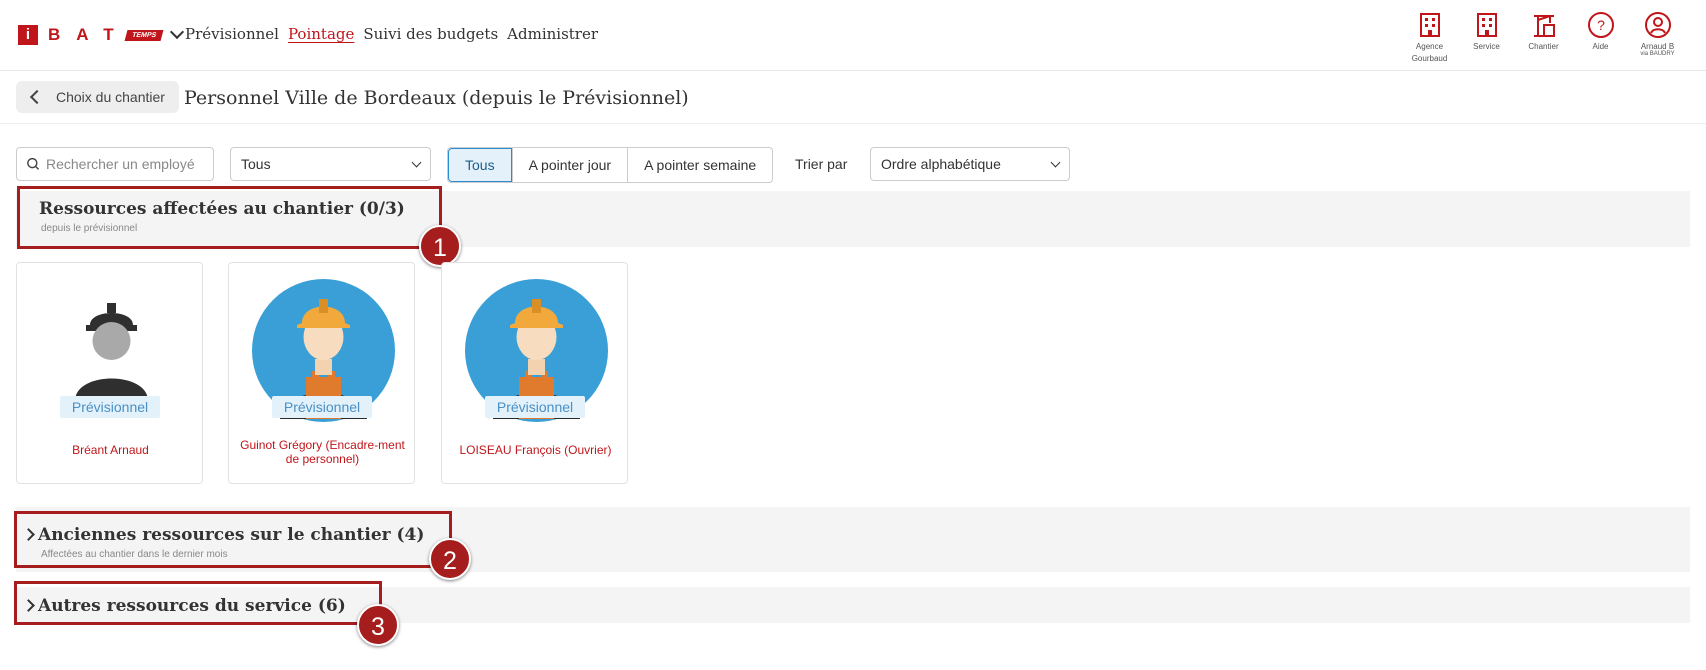 The width and height of the screenshot is (1706, 670). What do you see at coordinates (128, 164) in the screenshot?
I see `search-input` at bounding box center [128, 164].